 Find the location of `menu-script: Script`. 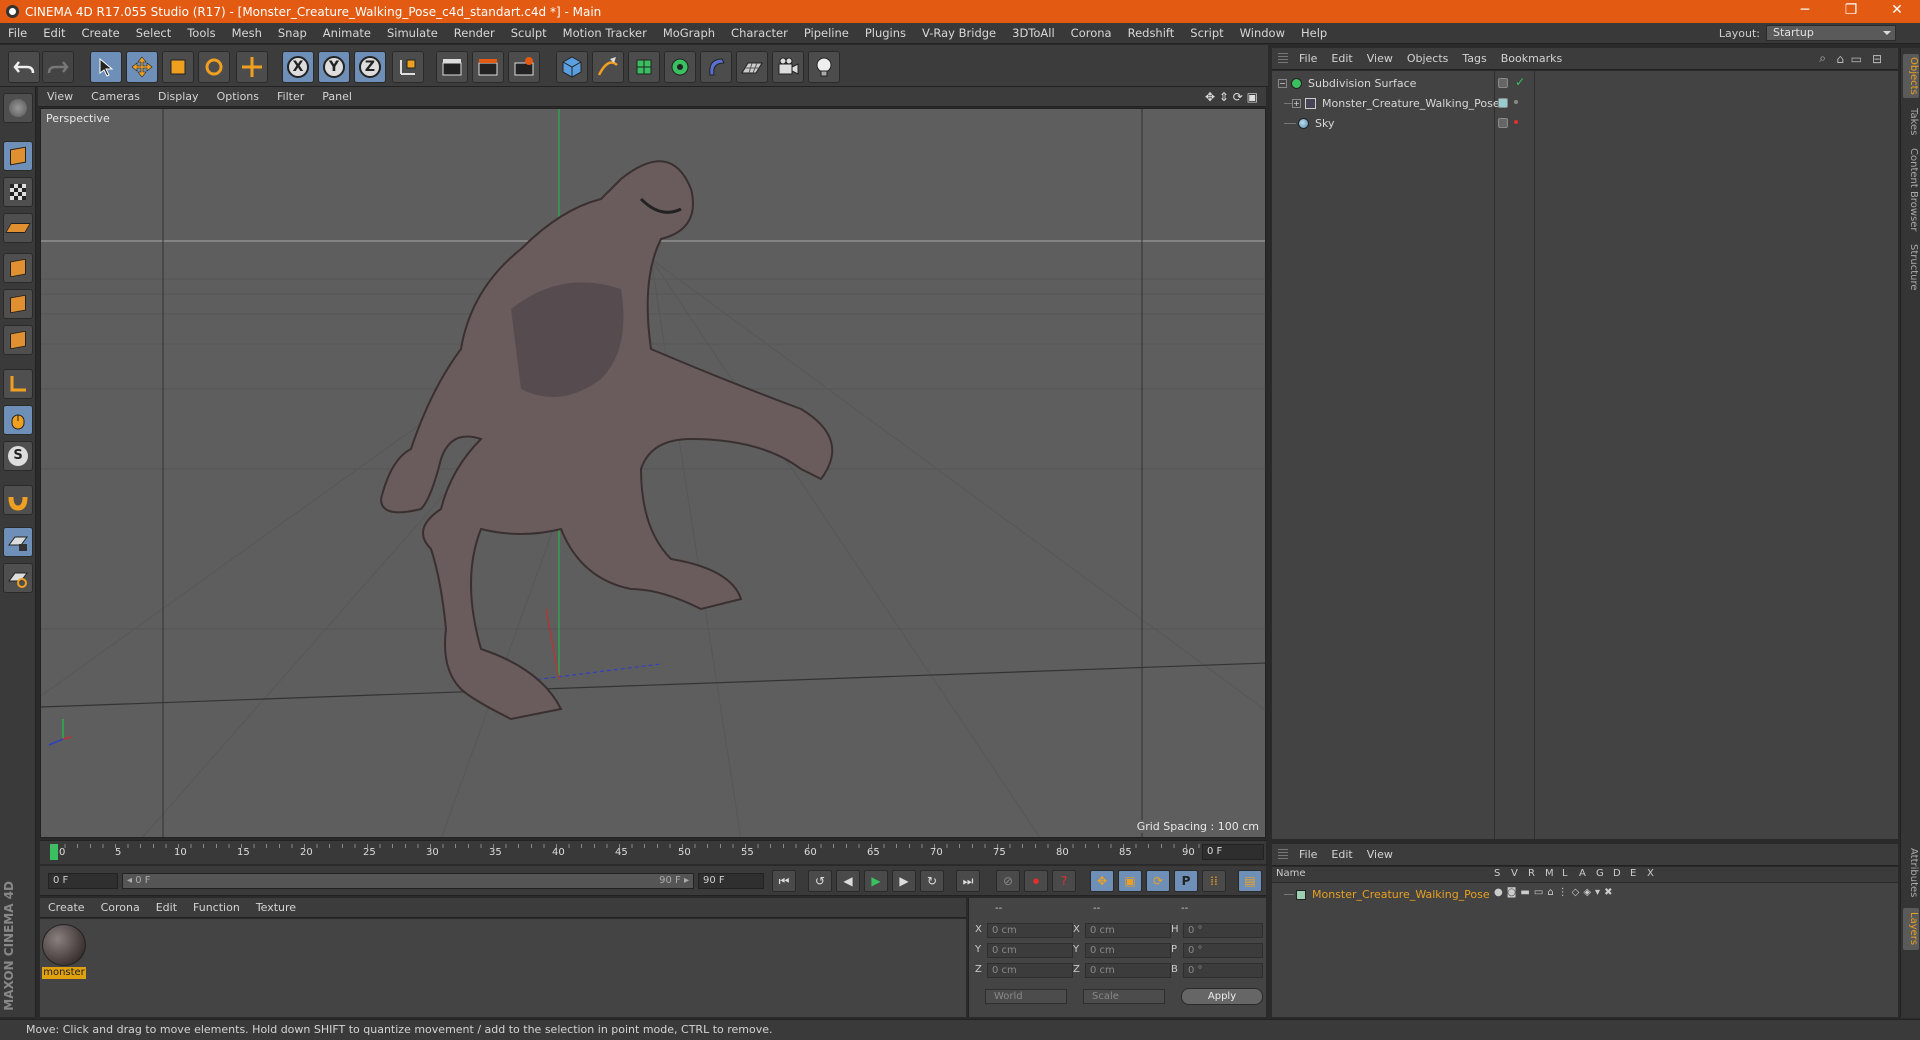

menu-script: Script is located at coordinates (1206, 33).